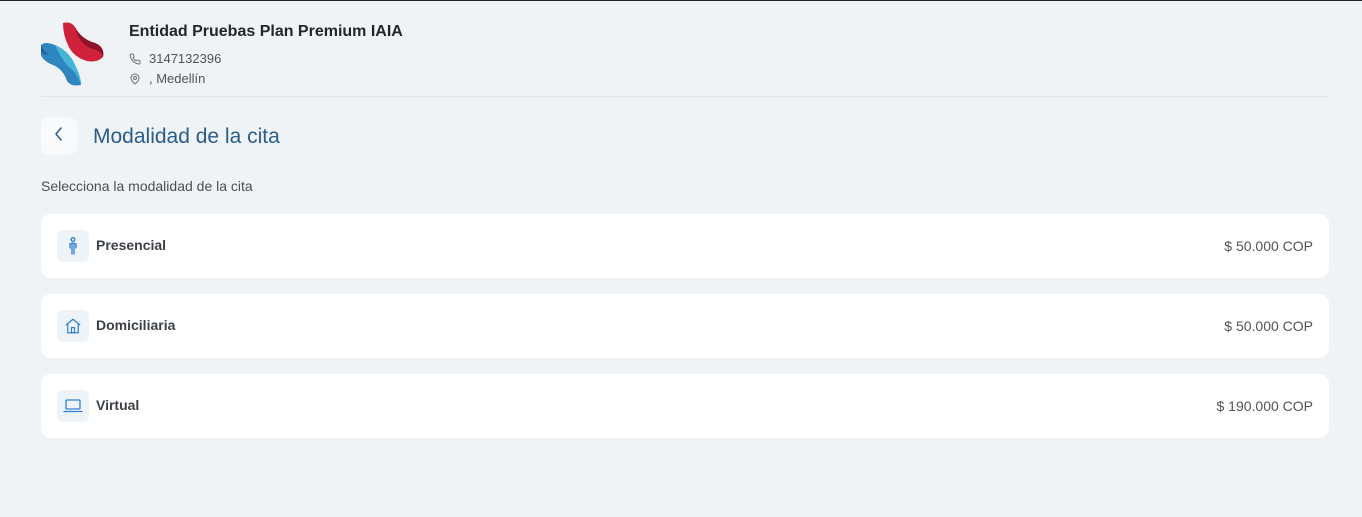 This screenshot has width=1362, height=517. Describe the element at coordinates (1264, 406) in the screenshot. I see `option-price: $ 190.000 COP` at that location.